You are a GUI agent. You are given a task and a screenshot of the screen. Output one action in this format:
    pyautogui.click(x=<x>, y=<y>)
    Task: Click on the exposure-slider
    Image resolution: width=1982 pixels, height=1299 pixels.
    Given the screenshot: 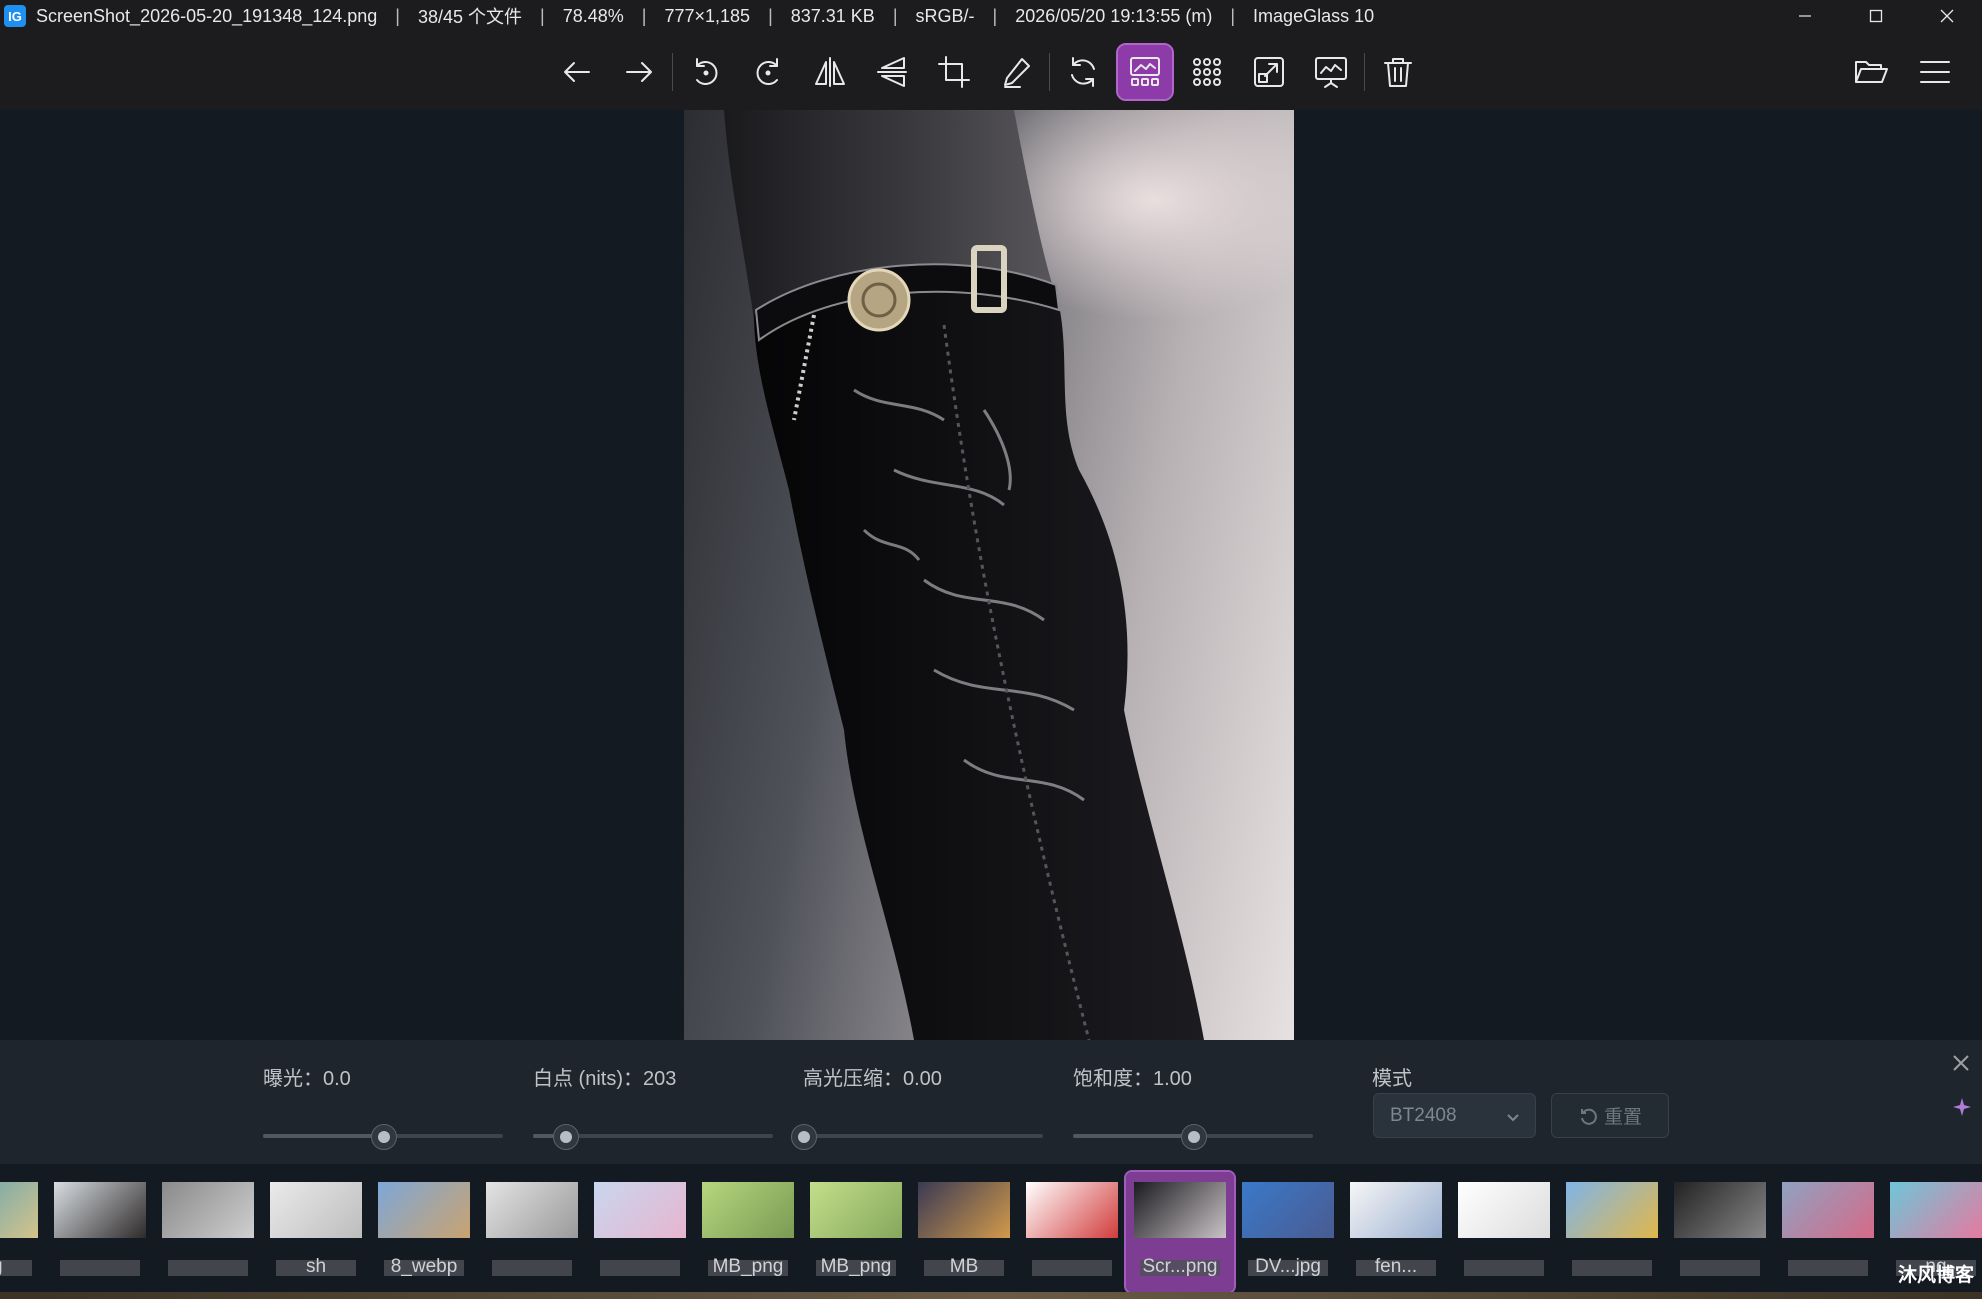 What is the action you would take?
    pyautogui.click(x=383, y=1137)
    